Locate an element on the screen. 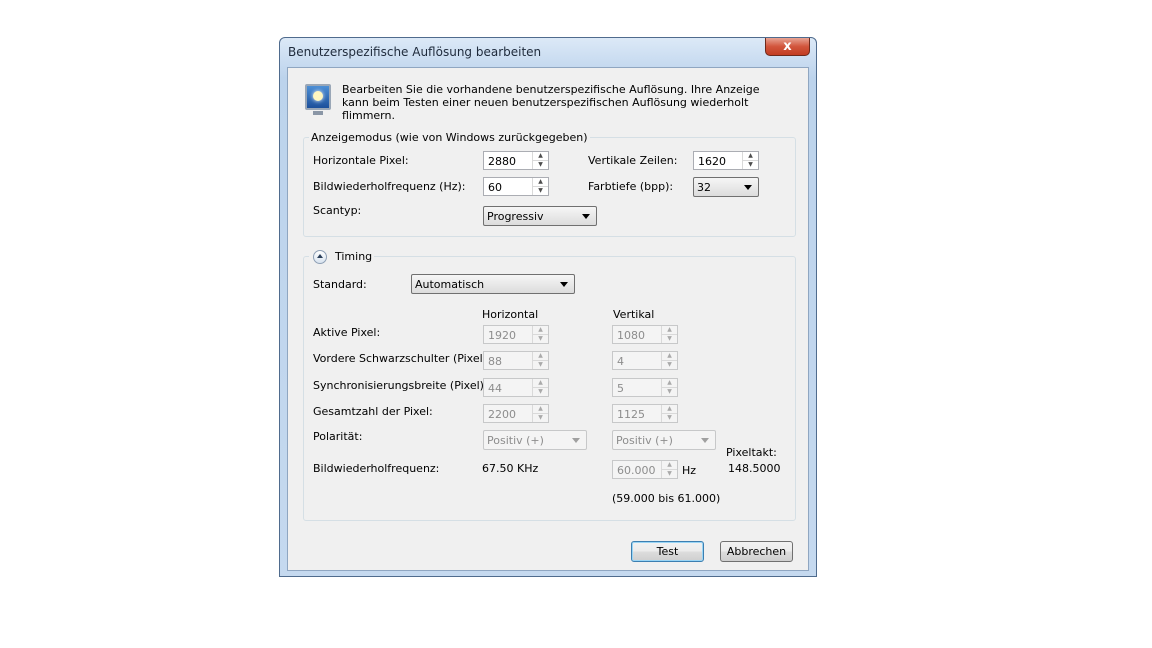 The width and height of the screenshot is (1152, 648). vertical-lines-label: Vertikale Zeilen: is located at coordinates (633, 160).